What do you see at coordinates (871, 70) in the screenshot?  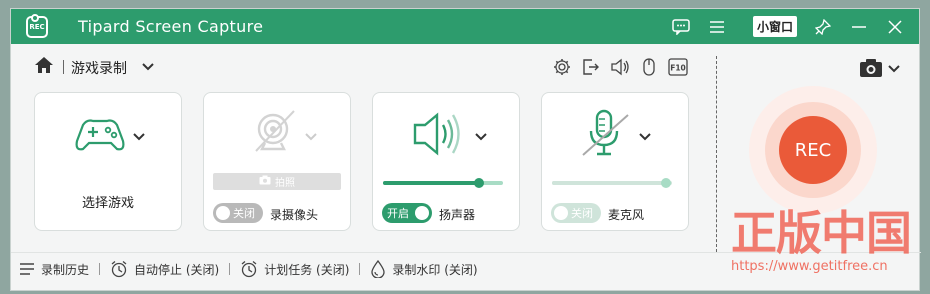 I see `screenshot-camera-icon` at bounding box center [871, 70].